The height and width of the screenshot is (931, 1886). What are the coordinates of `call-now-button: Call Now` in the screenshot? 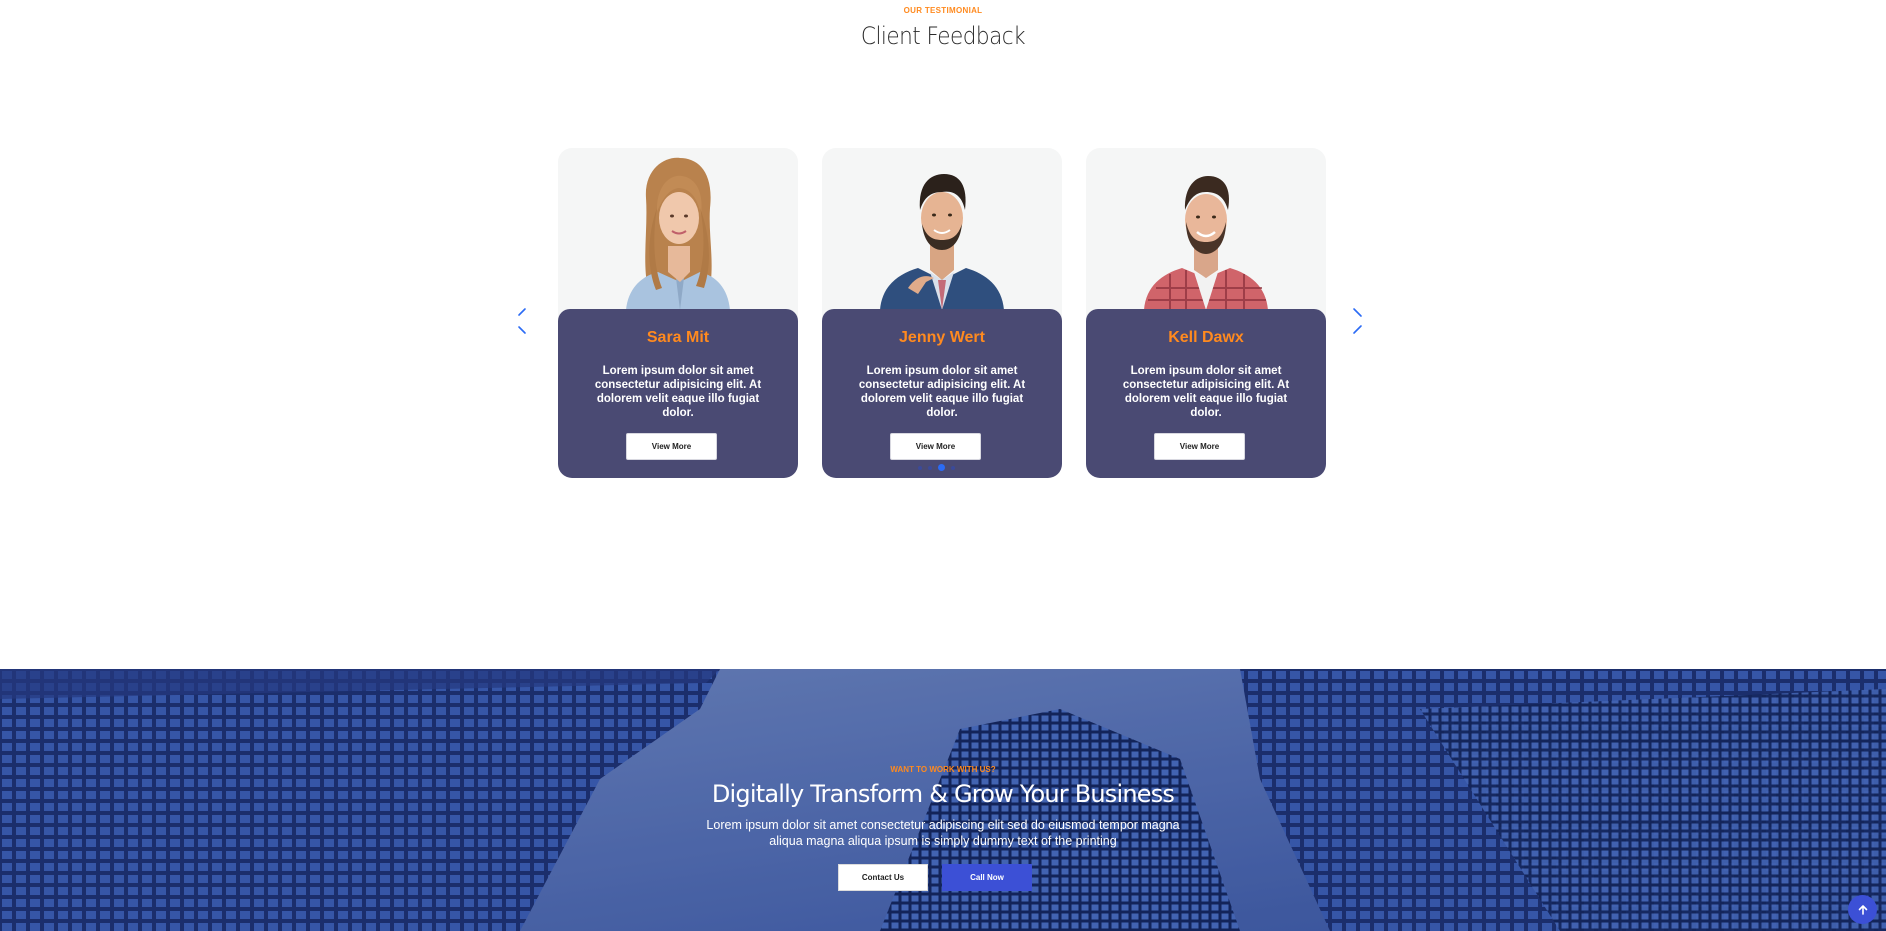 It's located at (987, 877).